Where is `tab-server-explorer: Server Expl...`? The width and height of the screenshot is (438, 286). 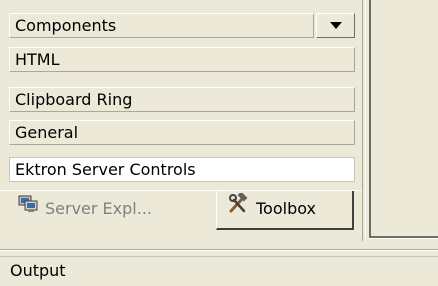 tab-server-explorer: Server Expl... is located at coordinates (108, 210).